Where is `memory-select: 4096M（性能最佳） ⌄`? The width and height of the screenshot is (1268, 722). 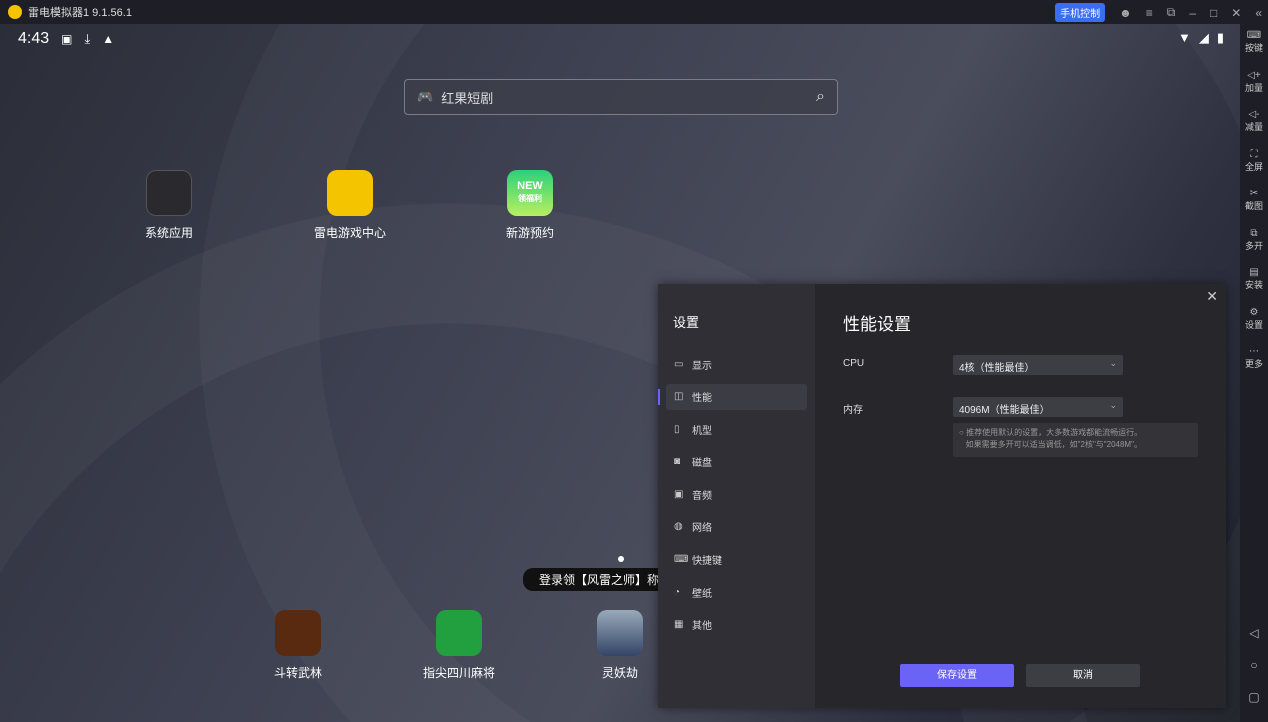 memory-select: 4096M（性能最佳） ⌄ is located at coordinates (1038, 407).